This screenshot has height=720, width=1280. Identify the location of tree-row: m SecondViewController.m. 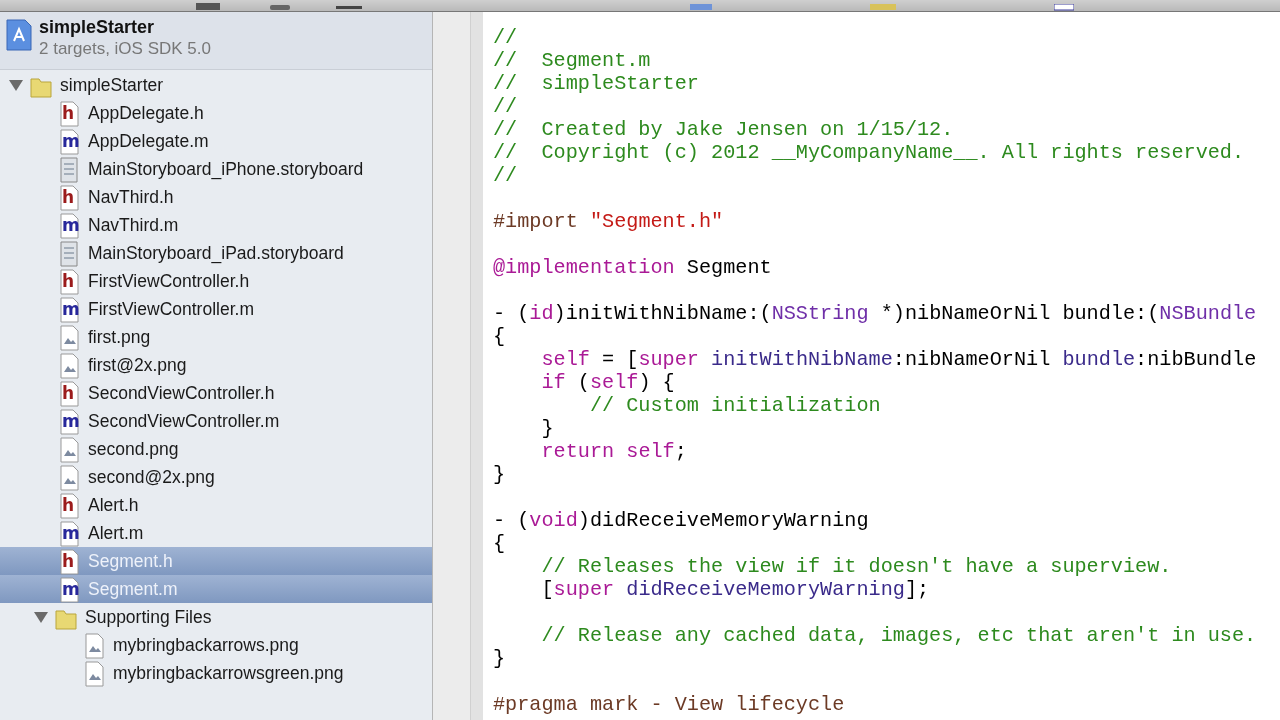
(216, 421).